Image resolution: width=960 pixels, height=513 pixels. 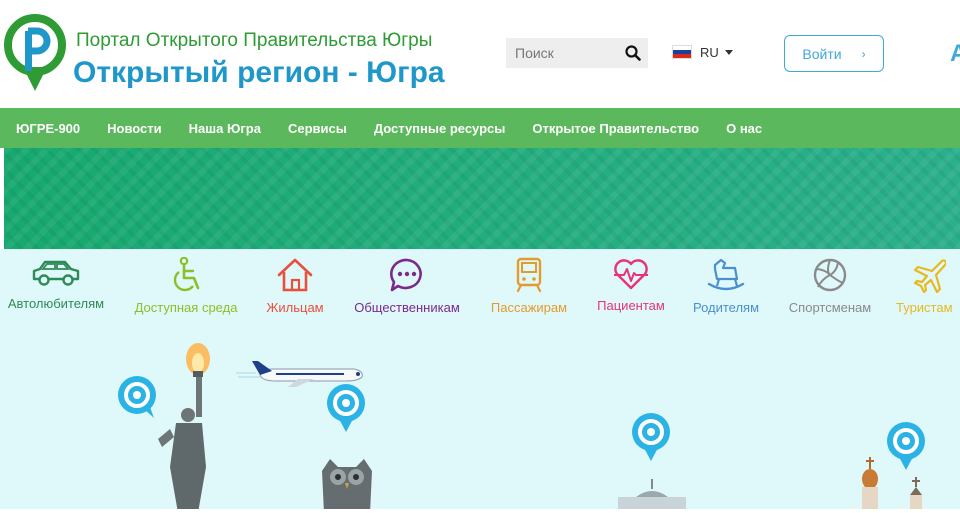 I want to click on category-activists: Общественникам, so click(x=407, y=286).